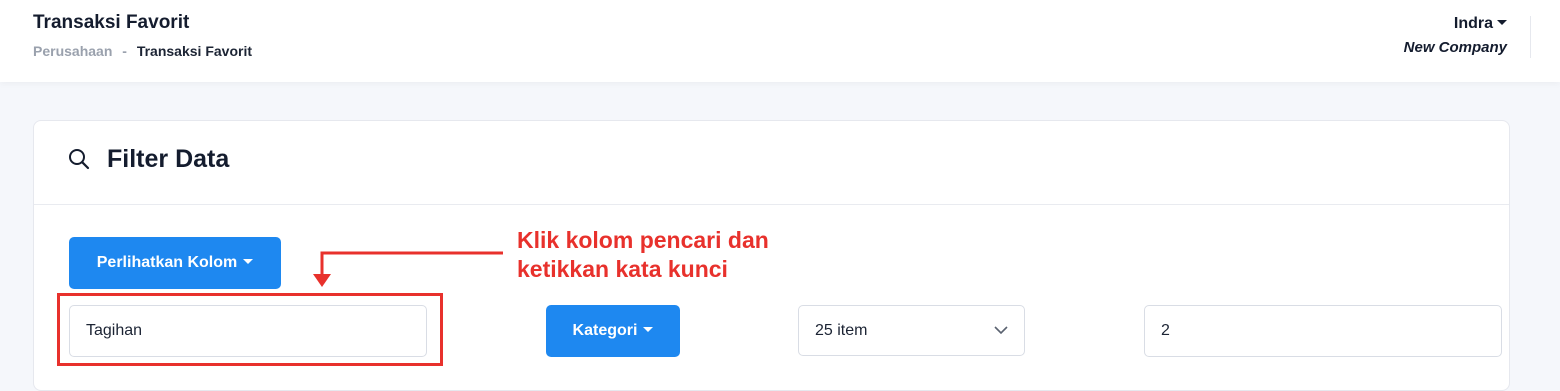  Describe the element at coordinates (643, 240) in the screenshot. I see `annotation-line-1: Klik kolom pencari dan` at that location.